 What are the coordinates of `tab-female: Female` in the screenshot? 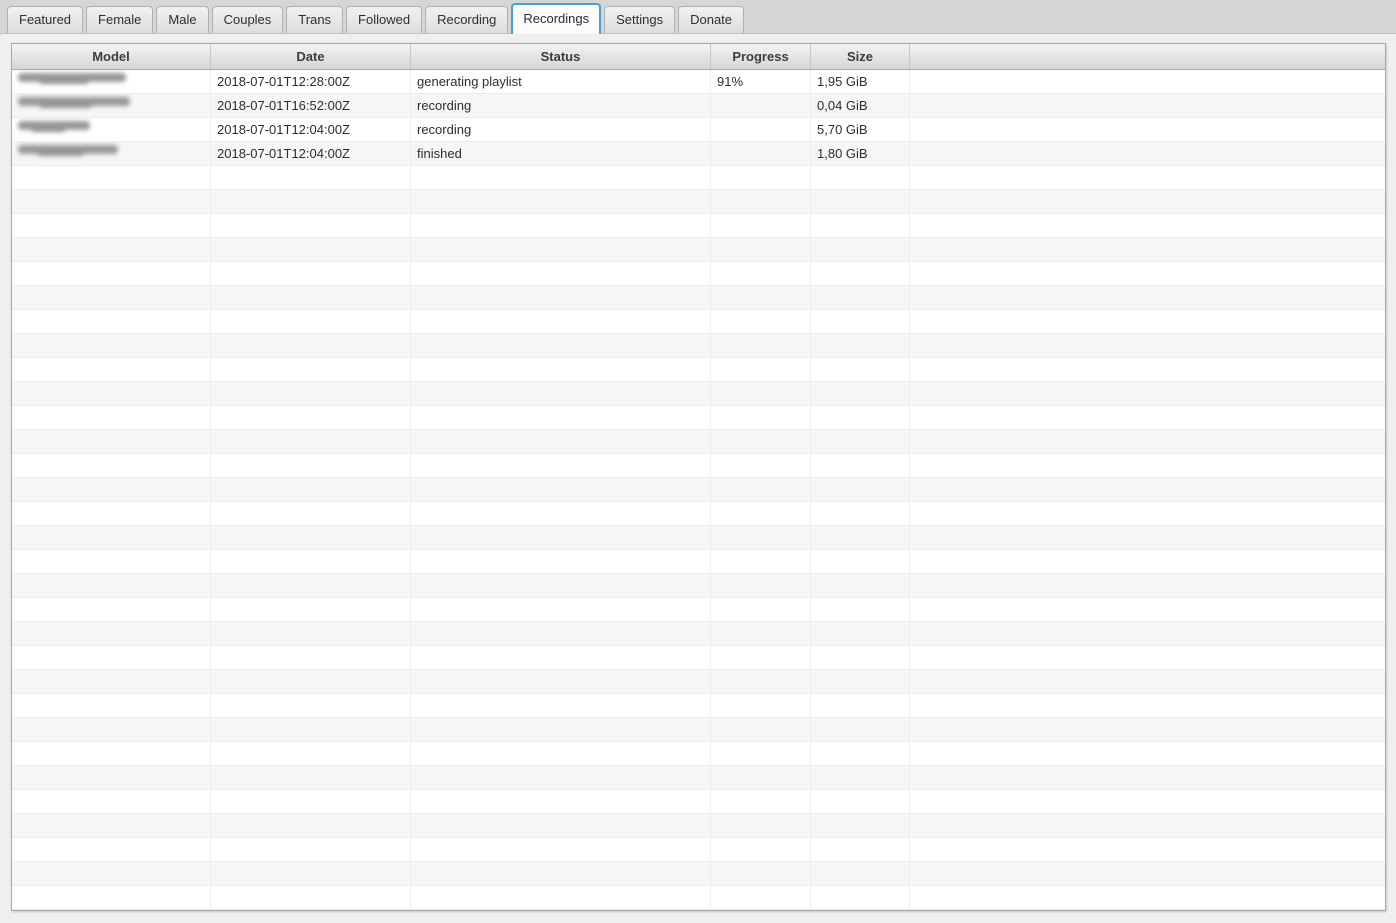 It's located at (120, 19).